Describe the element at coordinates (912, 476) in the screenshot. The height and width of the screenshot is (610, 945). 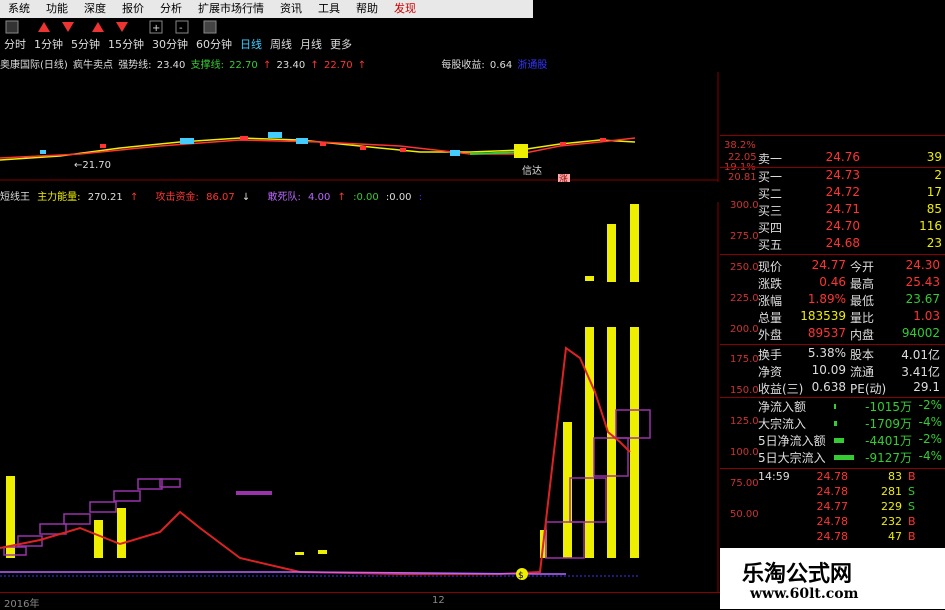
I see `tick-side: B` at that location.